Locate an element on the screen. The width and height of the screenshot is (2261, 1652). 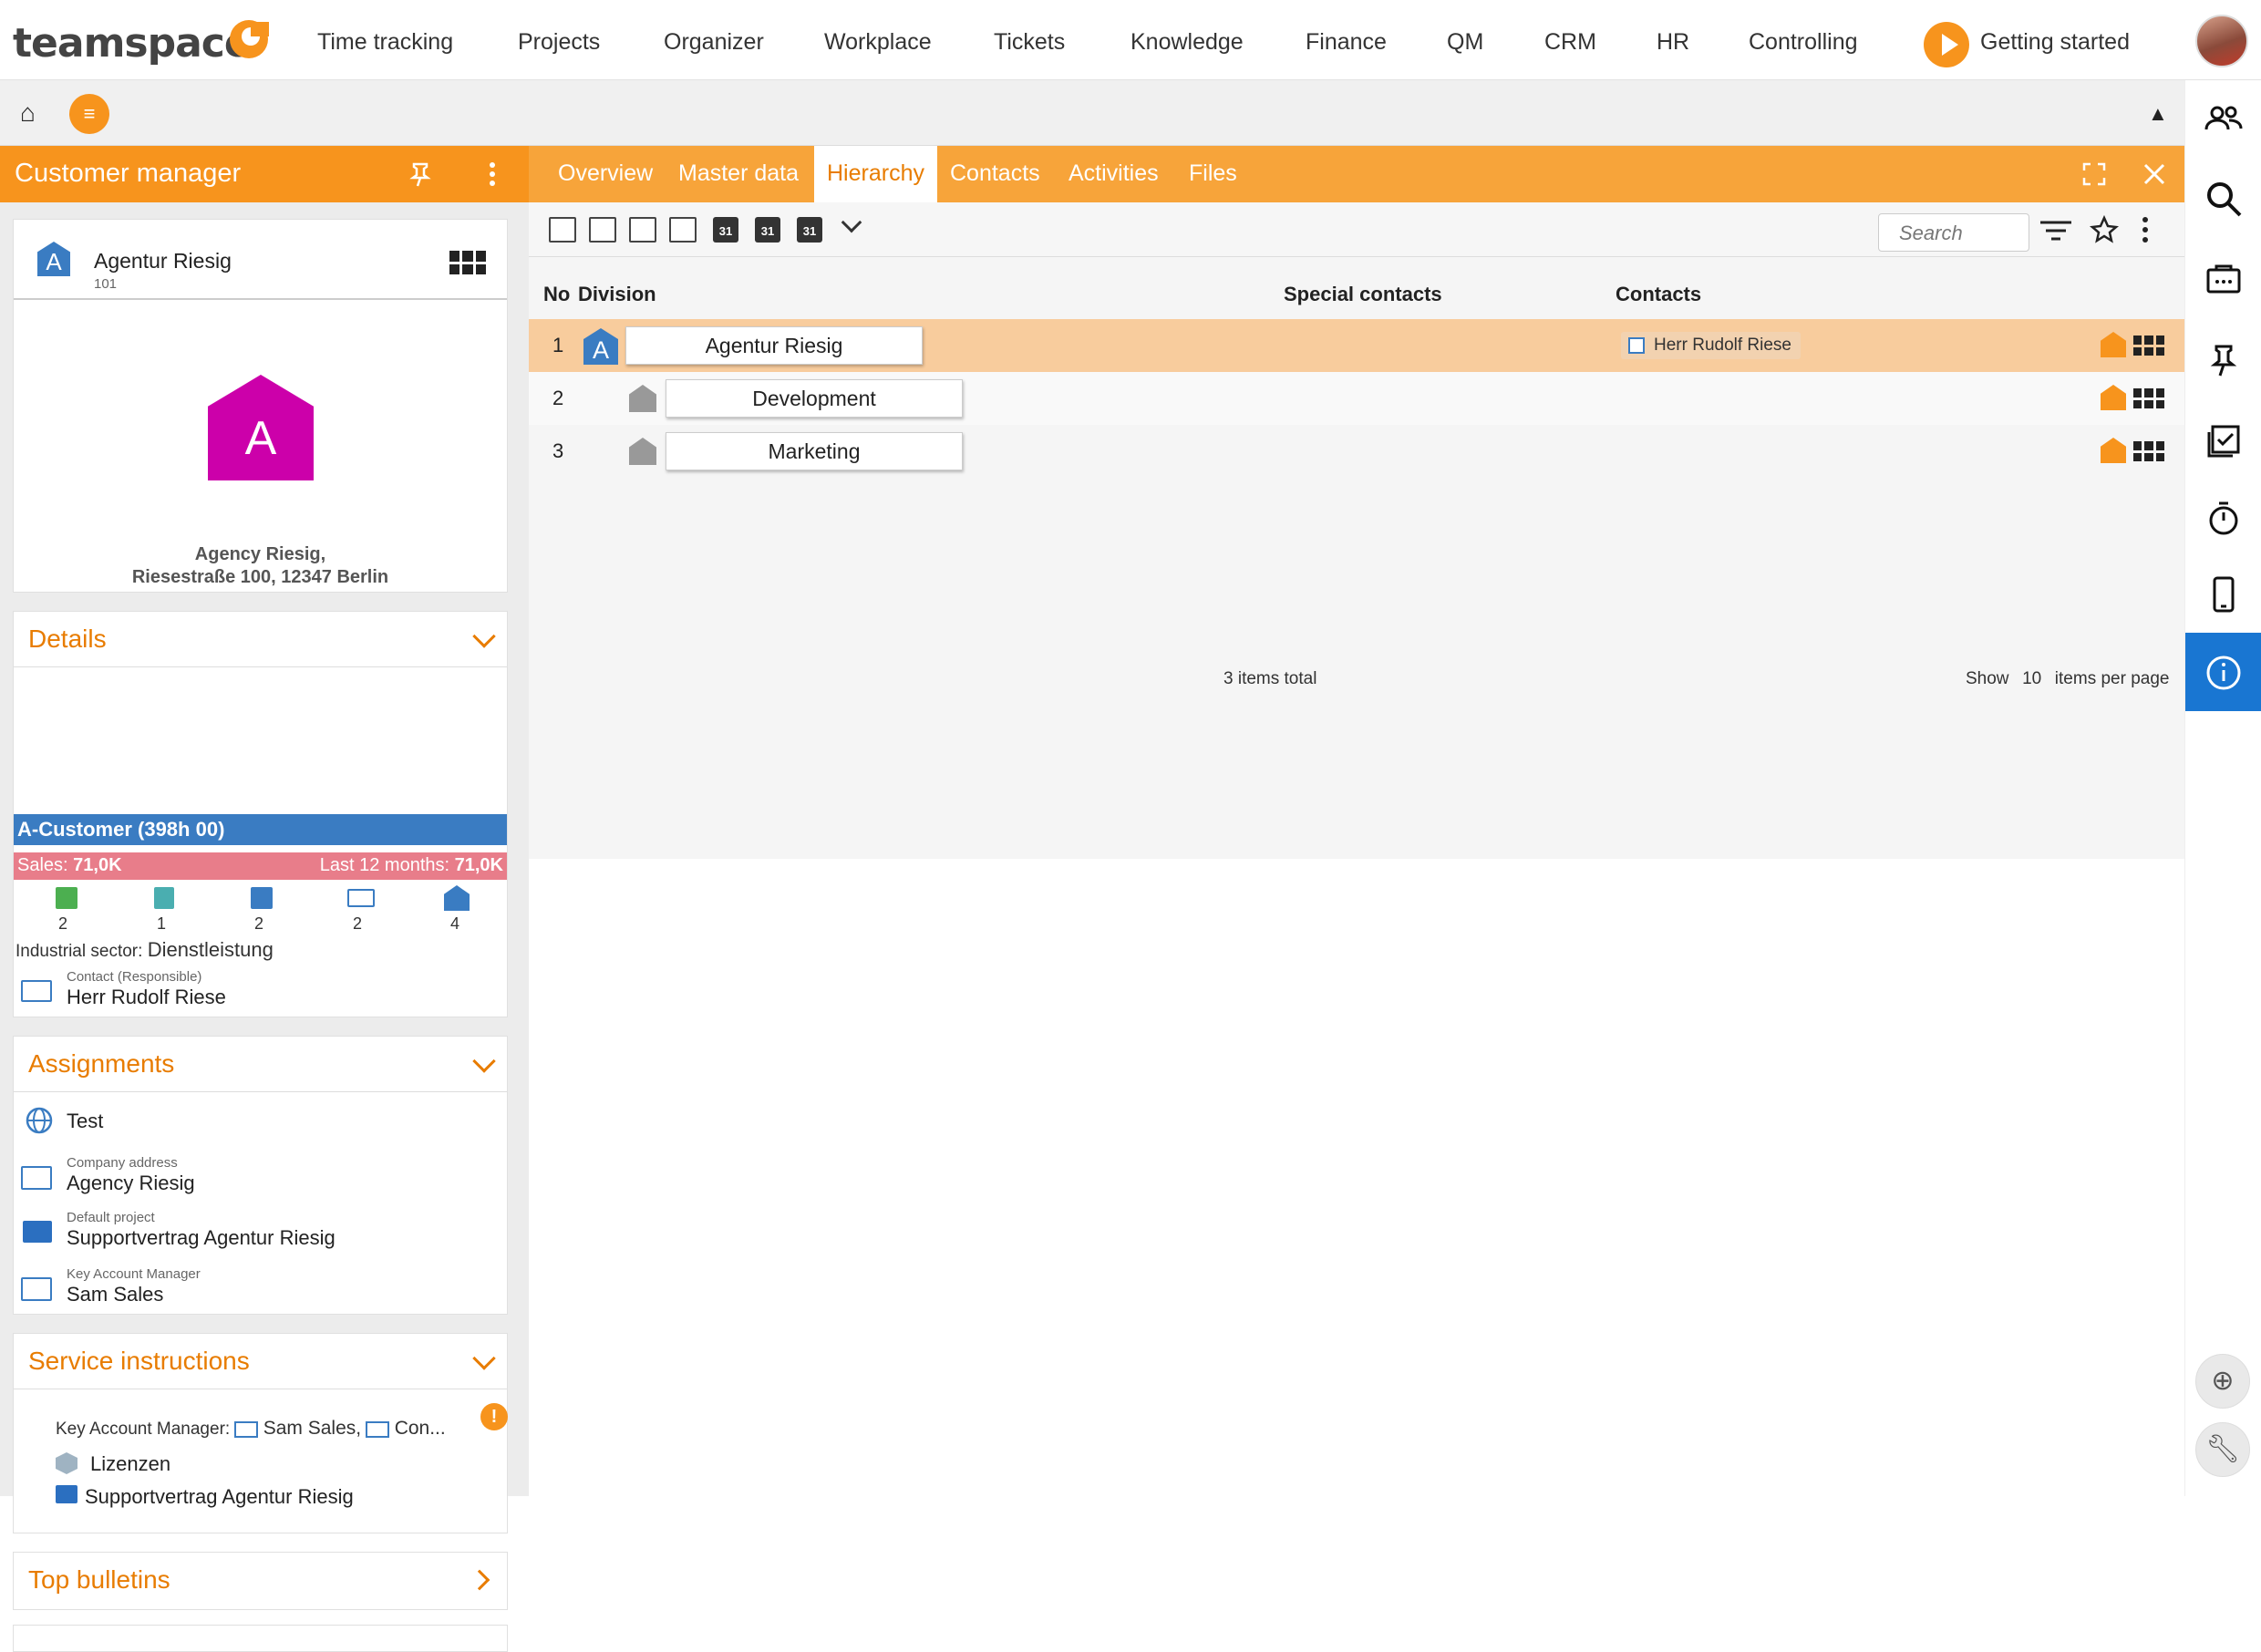
contact-value: Herr Rudolf Riese is located at coordinates (146, 997).